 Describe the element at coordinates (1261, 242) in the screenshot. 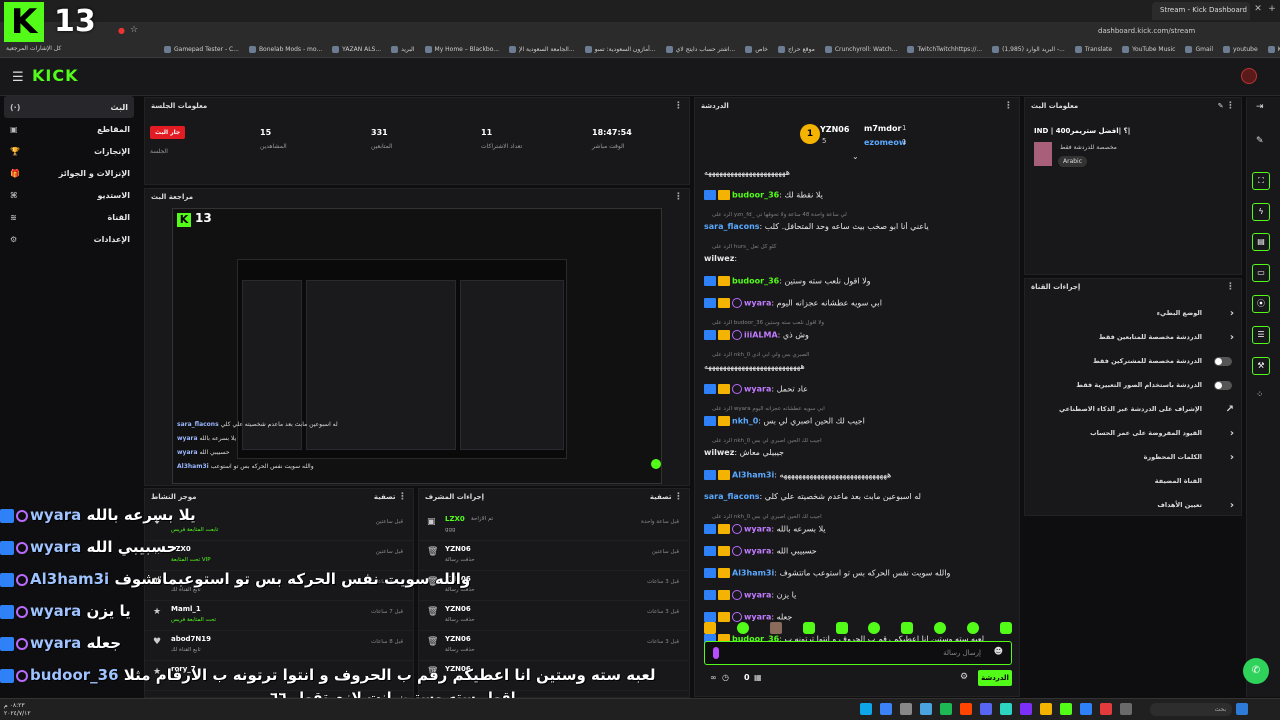

I see `rail-note-icon: ▤` at that location.